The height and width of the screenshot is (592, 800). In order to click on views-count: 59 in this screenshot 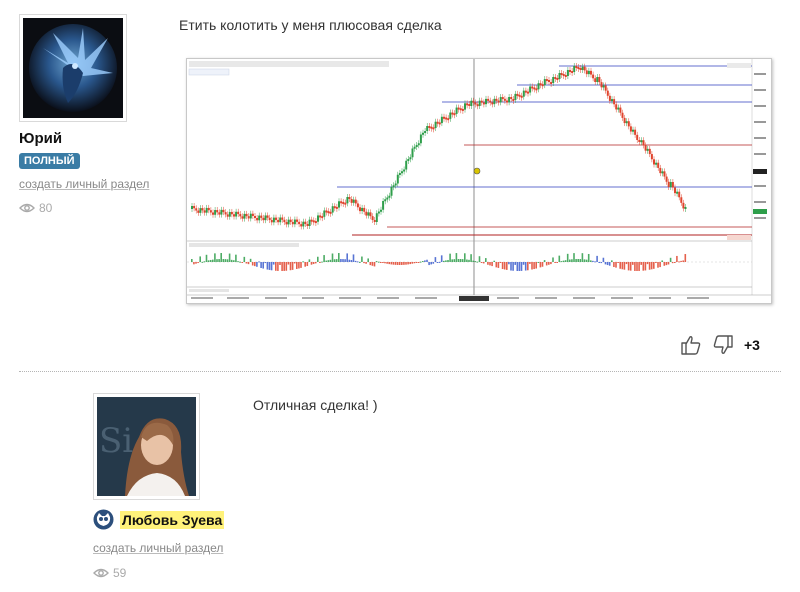, I will do `click(120, 573)`.